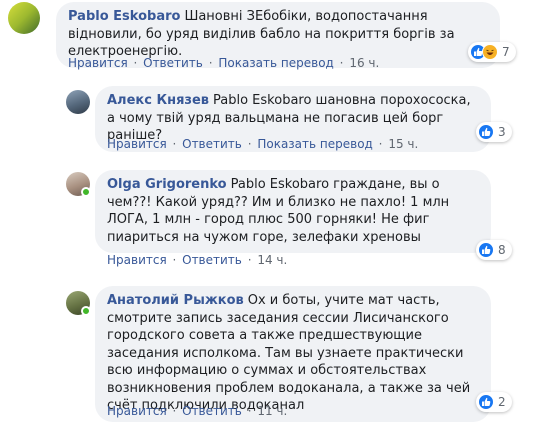 This screenshot has width=546, height=427. What do you see at coordinates (502, 250) in the screenshot?
I see `reaction-count: 8` at bounding box center [502, 250].